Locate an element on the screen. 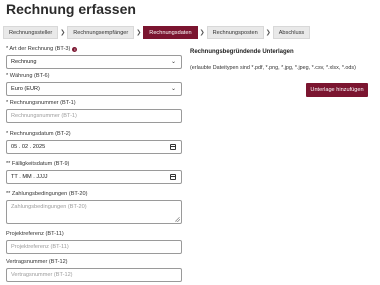 The height and width of the screenshot is (285, 380). invoice-date-field: * Rechnungsdatum (BT-2) 05 . 02 . 2025 is located at coordinates (94, 142).